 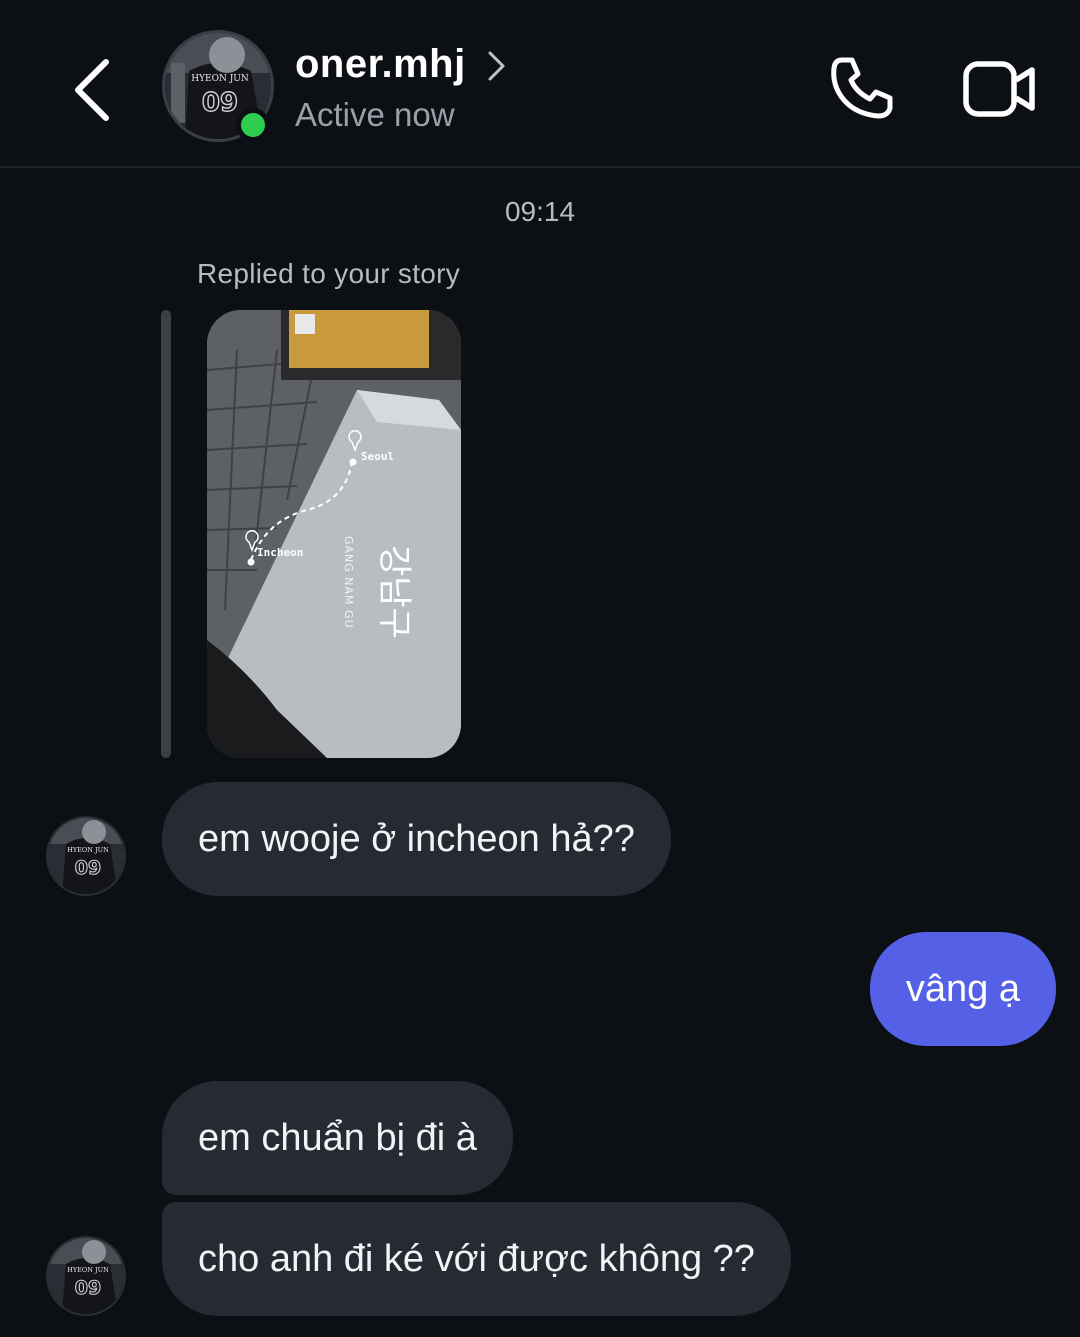 What do you see at coordinates (92, 90) in the screenshot?
I see `back-arrow-icon` at bounding box center [92, 90].